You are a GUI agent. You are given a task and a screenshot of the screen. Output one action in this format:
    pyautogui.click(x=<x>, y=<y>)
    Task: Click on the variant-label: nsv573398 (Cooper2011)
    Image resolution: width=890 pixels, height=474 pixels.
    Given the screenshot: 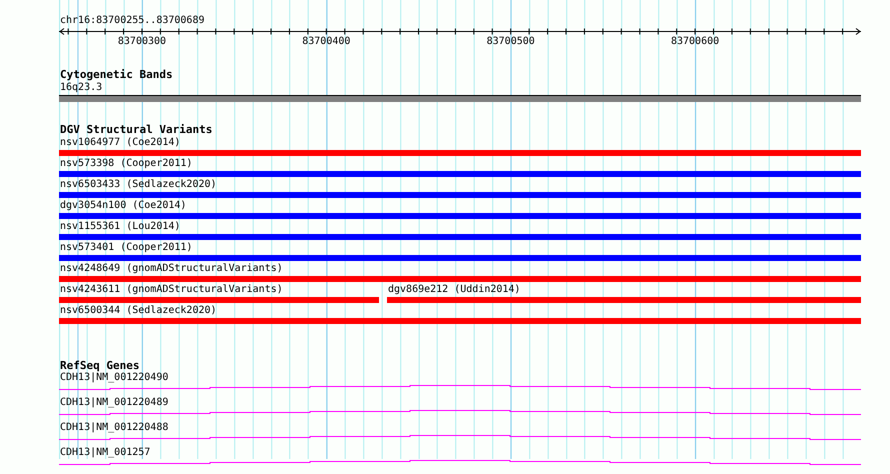 What is the action you would take?
    pyautogui.click(x=125, y=163)
    